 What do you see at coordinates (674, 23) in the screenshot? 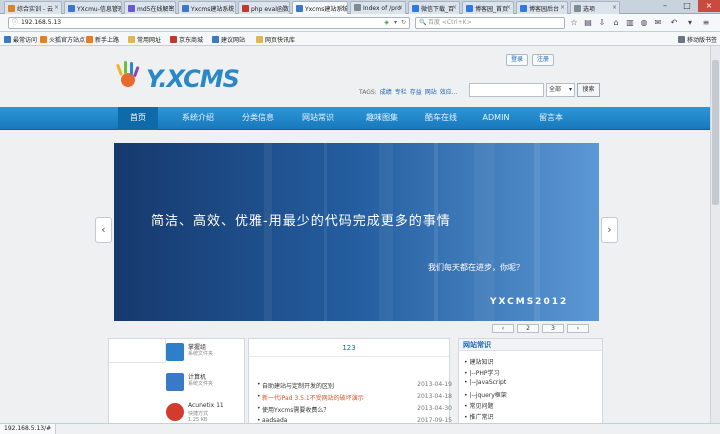
I see `back-icon: ↶` at bounding box center [674, 23].